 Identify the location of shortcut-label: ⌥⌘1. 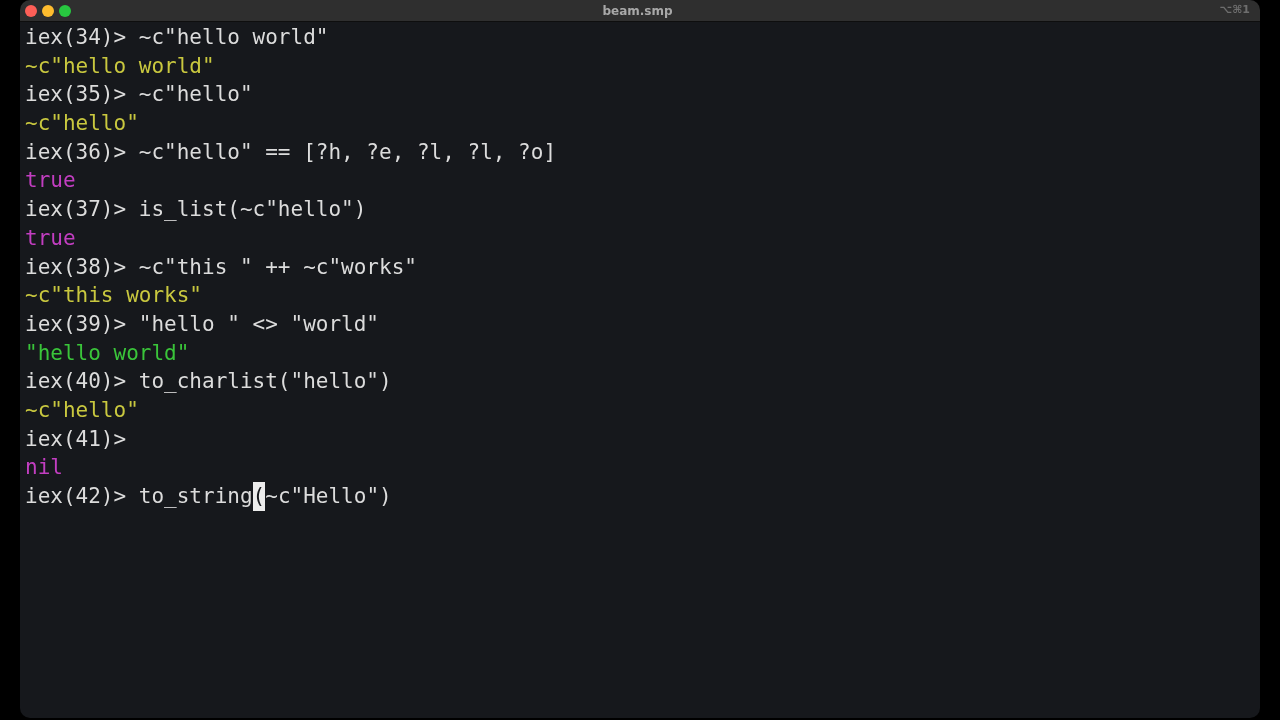
(1234, 10).